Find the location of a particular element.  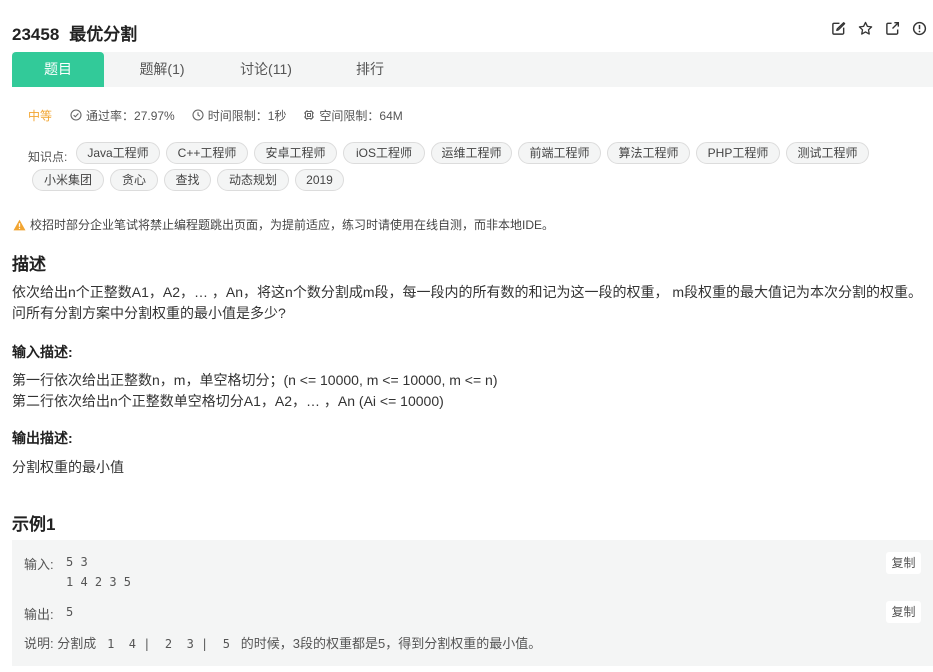

knowledge-label: 知识点: is located at coordinates (48, 157).